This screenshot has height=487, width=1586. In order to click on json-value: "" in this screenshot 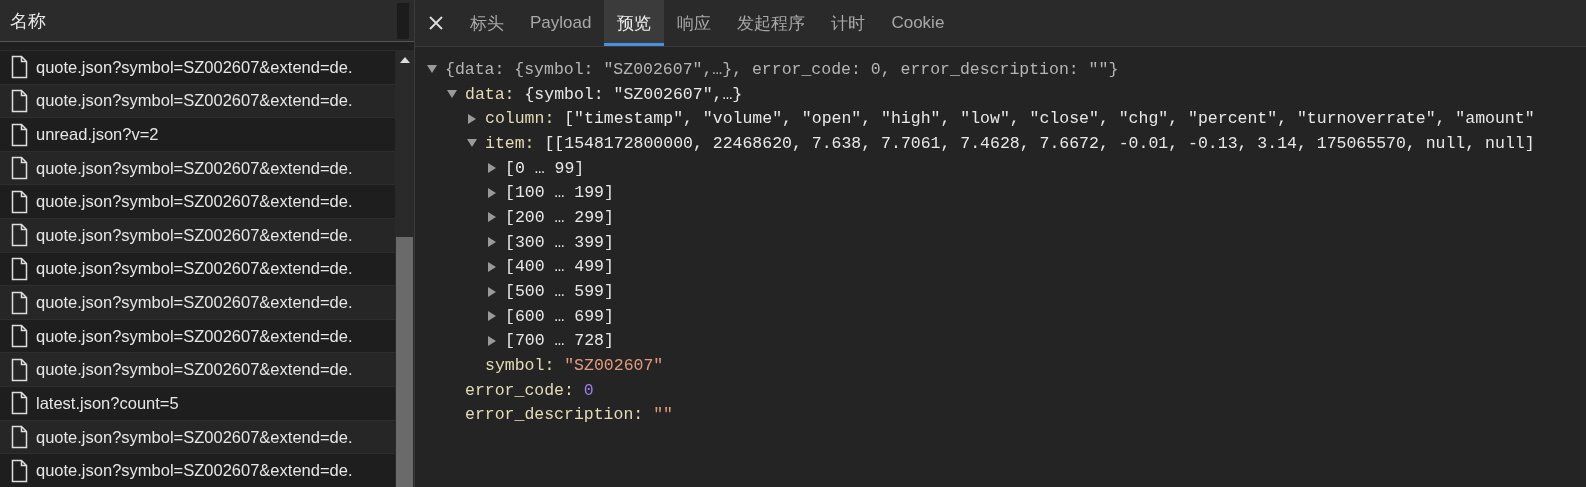, I will do `click(663, 415)`.